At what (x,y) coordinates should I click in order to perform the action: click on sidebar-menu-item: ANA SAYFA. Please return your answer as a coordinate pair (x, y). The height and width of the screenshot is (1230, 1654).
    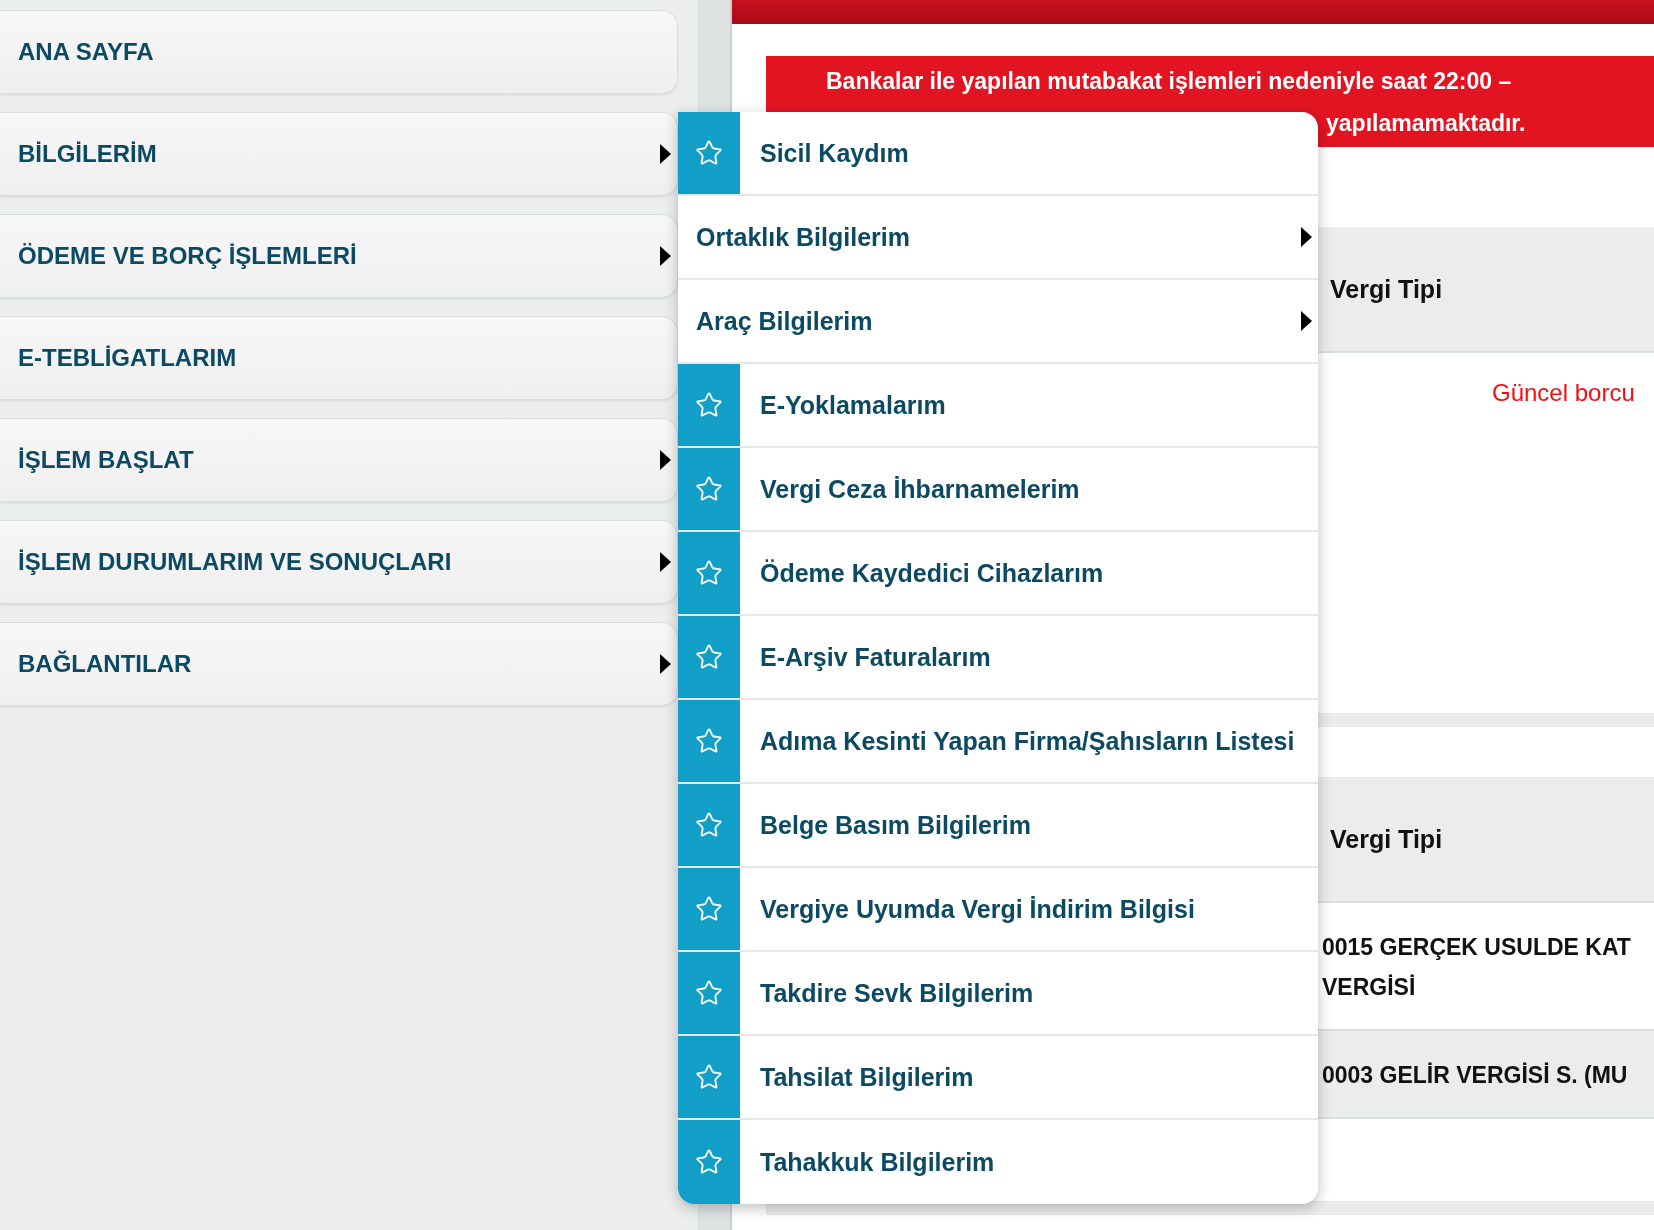
    Looking at the image, I should click on (339, 52).